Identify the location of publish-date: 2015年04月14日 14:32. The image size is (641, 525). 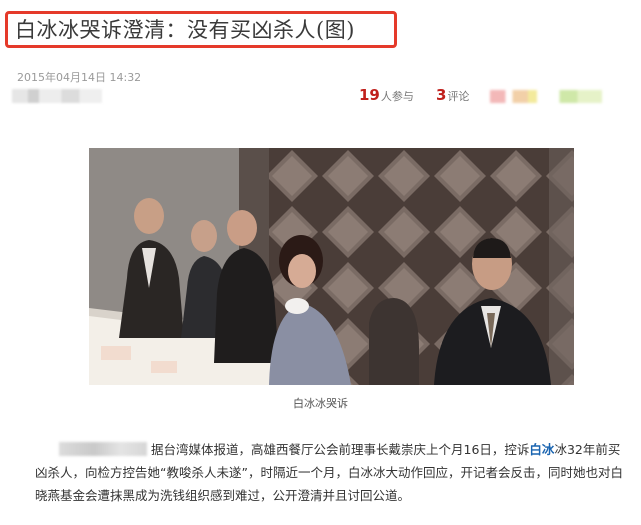
(79, 77).